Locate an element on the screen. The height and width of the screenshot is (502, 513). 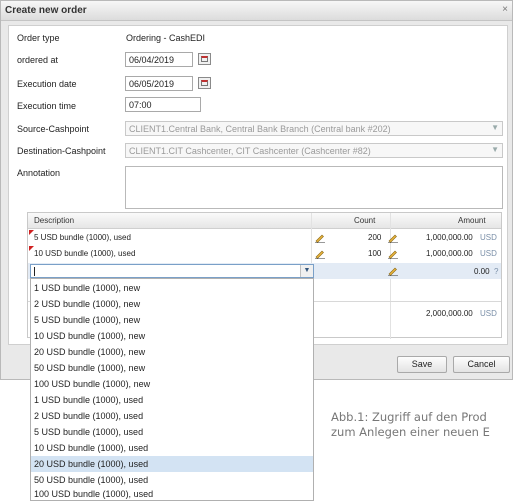
row-count: 200 is located at coordinates (374, 237).